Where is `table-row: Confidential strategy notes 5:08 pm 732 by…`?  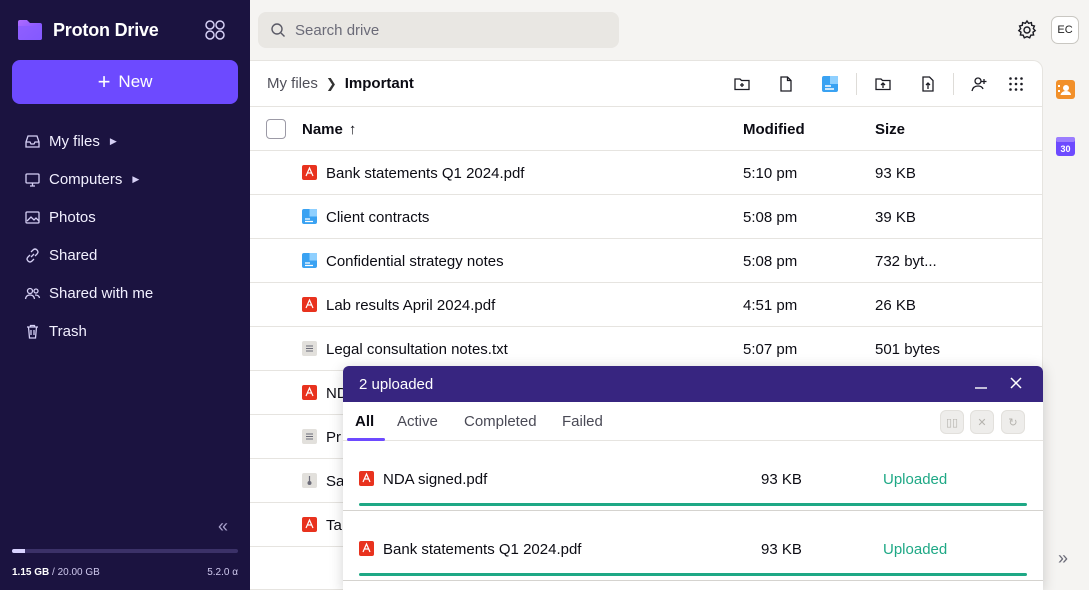
table-row: Confidential strategy notes 5:08 pm 732 by… is located at coordinates (646, 261).